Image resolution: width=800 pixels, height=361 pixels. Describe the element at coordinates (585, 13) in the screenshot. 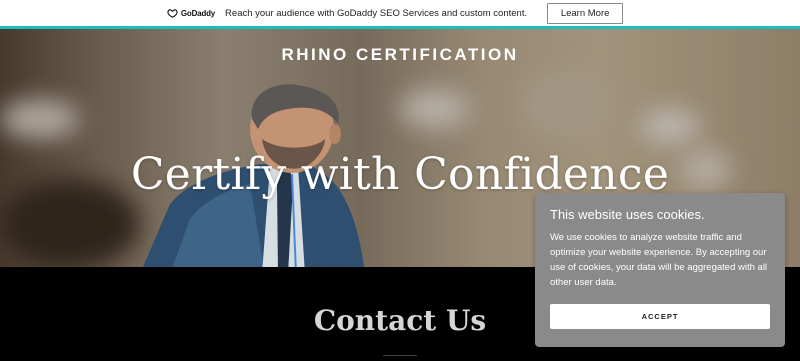

I see `learn-more-button: Learn More` at that location.